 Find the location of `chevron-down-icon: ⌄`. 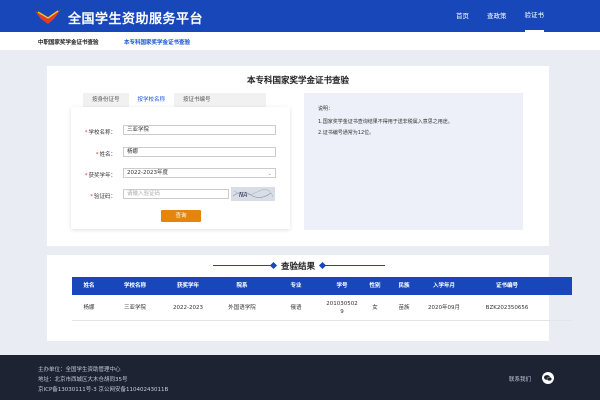

chevron-down-icon: ⌄ is located at coordinates (269, 174).